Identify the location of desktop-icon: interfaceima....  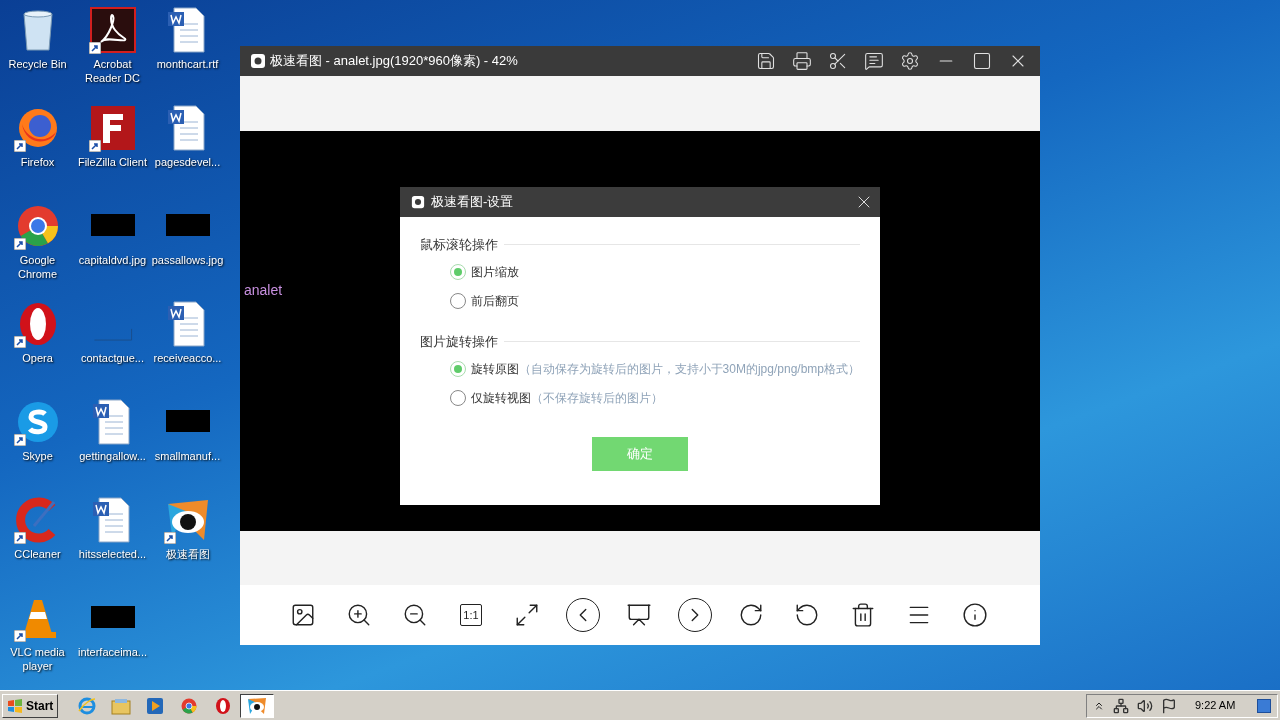
(112, 643).